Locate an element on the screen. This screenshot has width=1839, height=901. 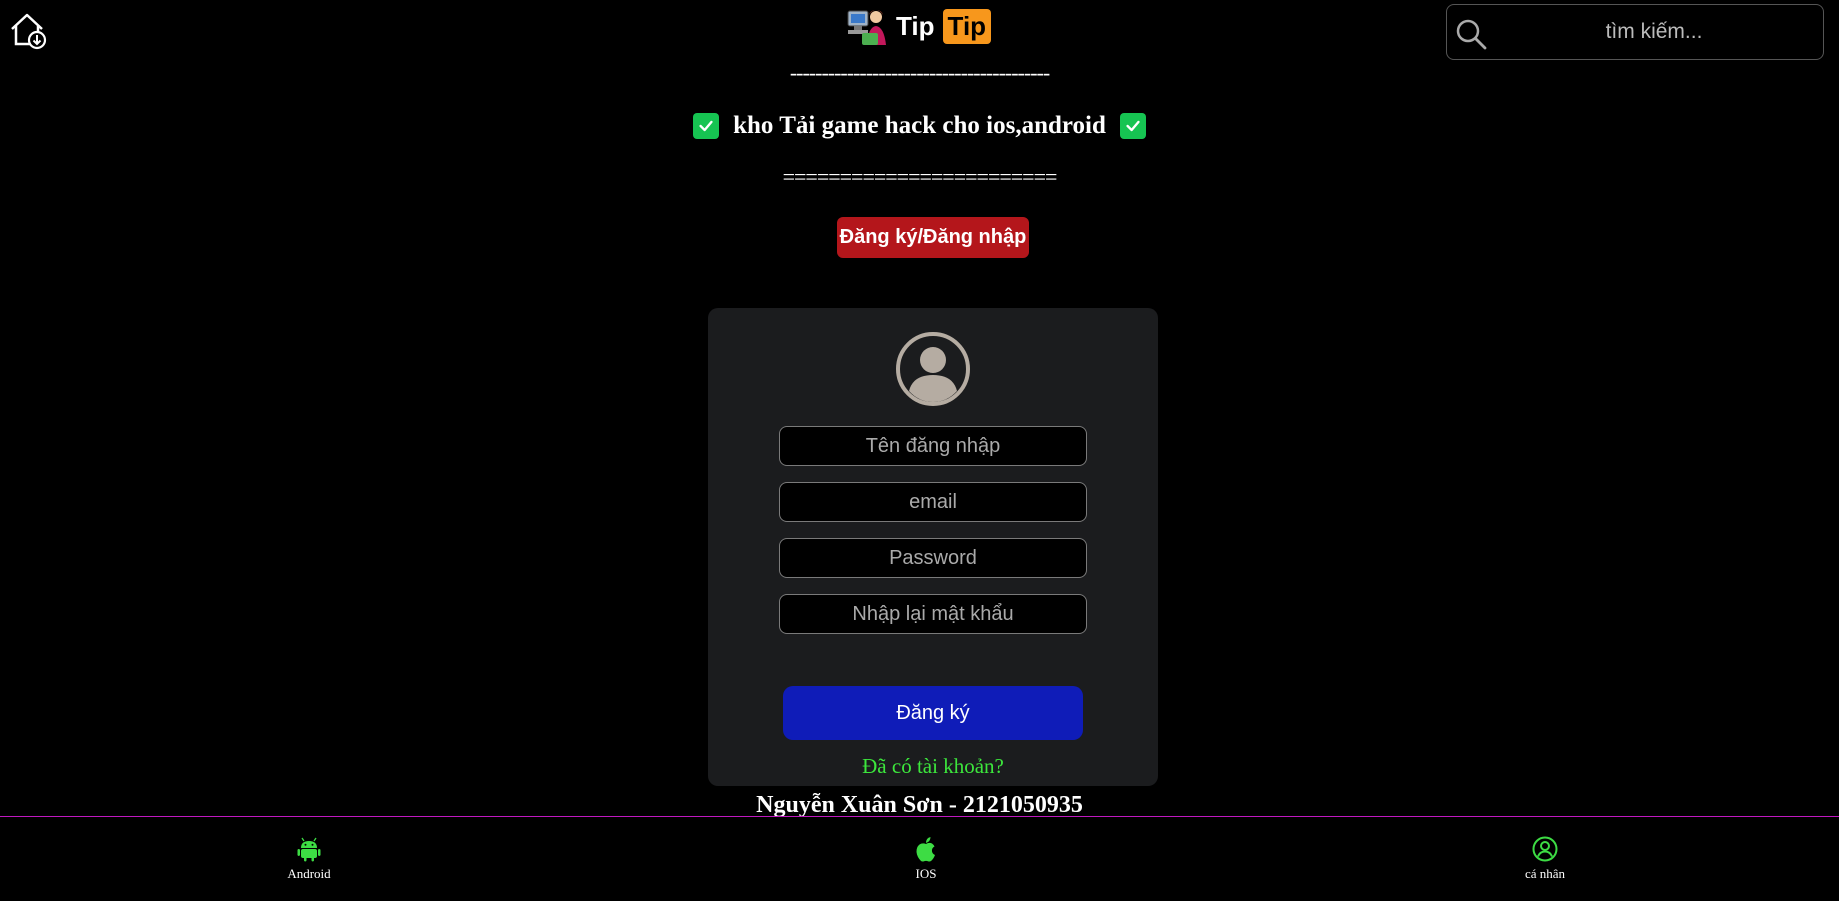
register-form-card: Đăng ký Đã có tài khoản? is located at coordinates (933, 547).